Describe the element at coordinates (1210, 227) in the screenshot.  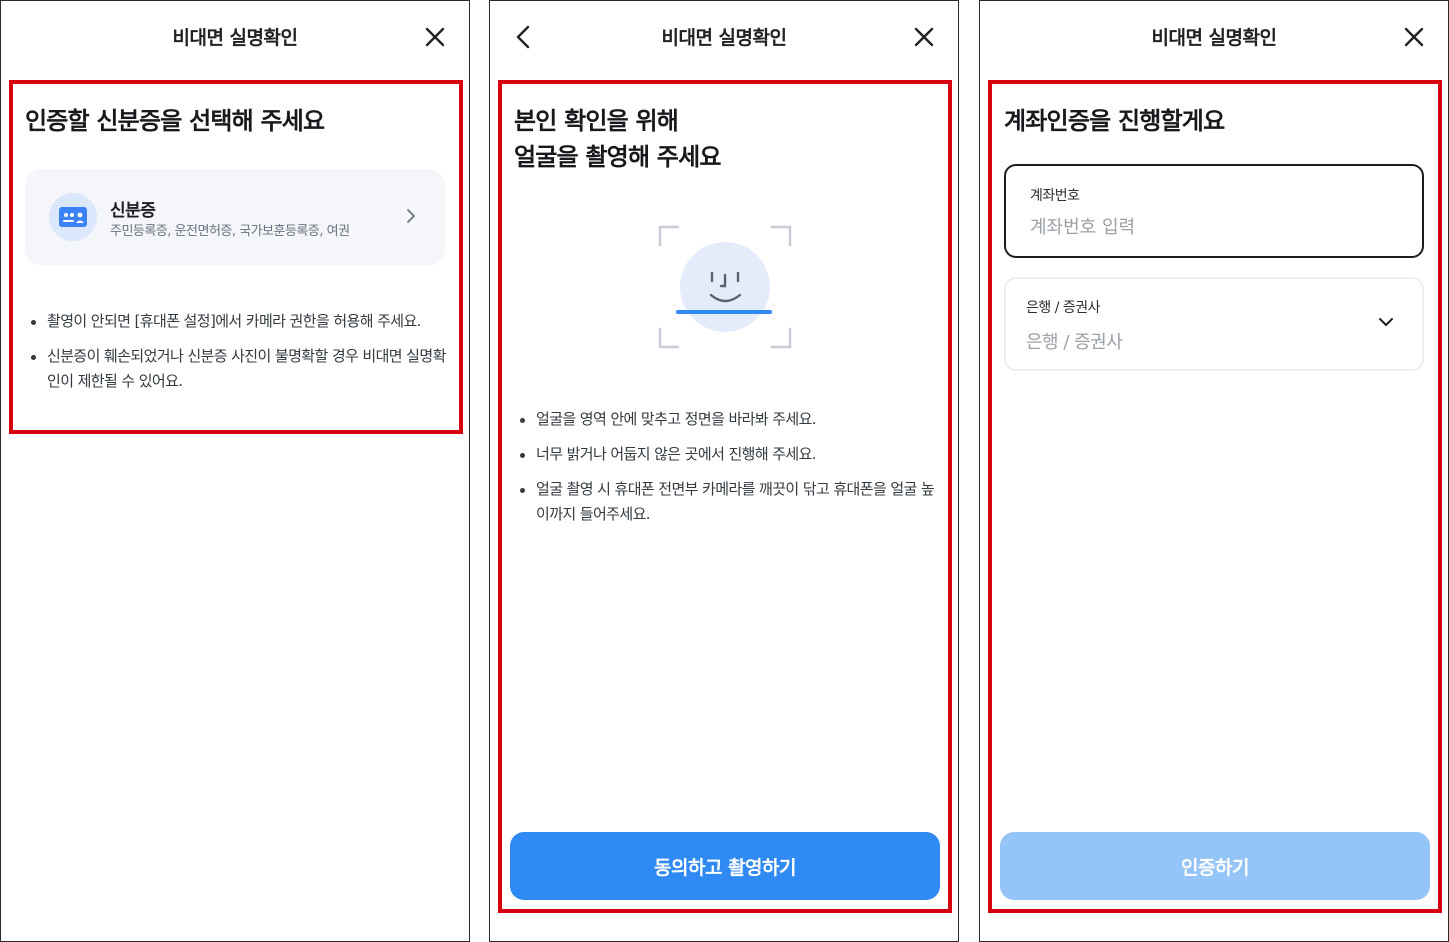
I see `account-number-input` at that location.